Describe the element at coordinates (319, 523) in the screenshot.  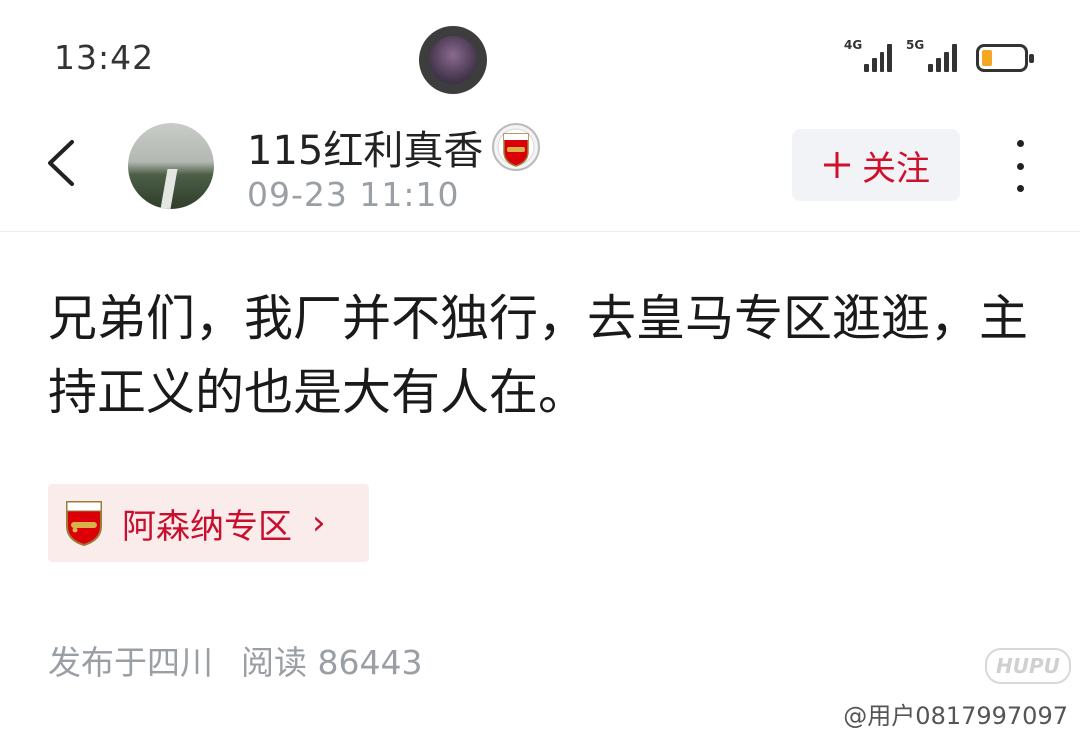
I see `chevron-right-icon: ›` at that location.